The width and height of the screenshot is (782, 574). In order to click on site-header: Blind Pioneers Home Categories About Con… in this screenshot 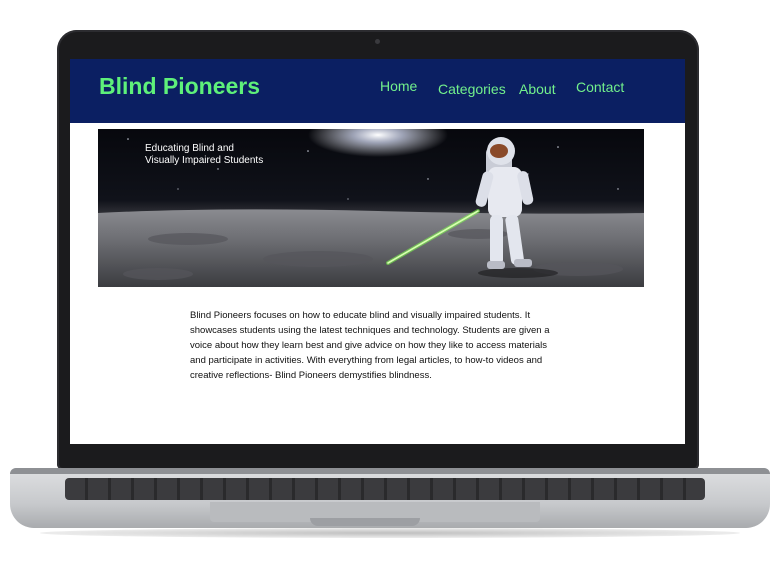, I will do `click(377, 91)`.